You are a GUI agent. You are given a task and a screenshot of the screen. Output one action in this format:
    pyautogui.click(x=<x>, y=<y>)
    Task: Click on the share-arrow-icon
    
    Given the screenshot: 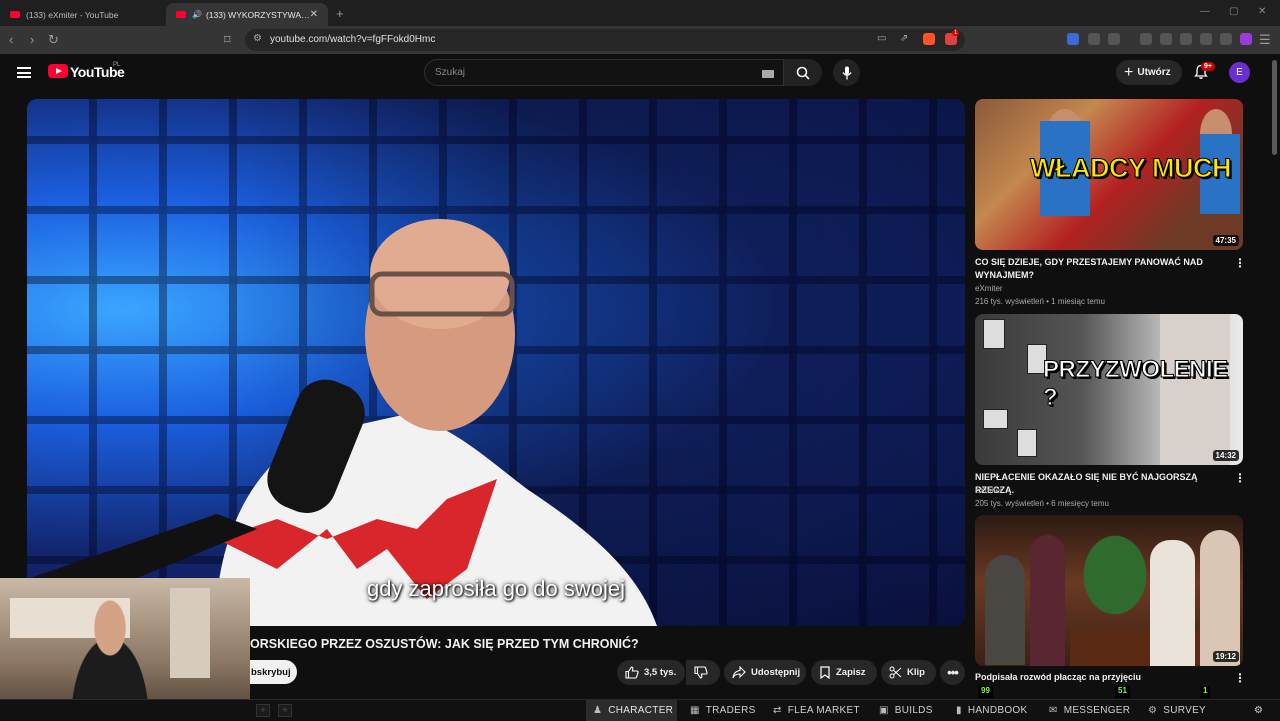 What is the action you would take?
    pyautogui.click(x=739, y=672)
    